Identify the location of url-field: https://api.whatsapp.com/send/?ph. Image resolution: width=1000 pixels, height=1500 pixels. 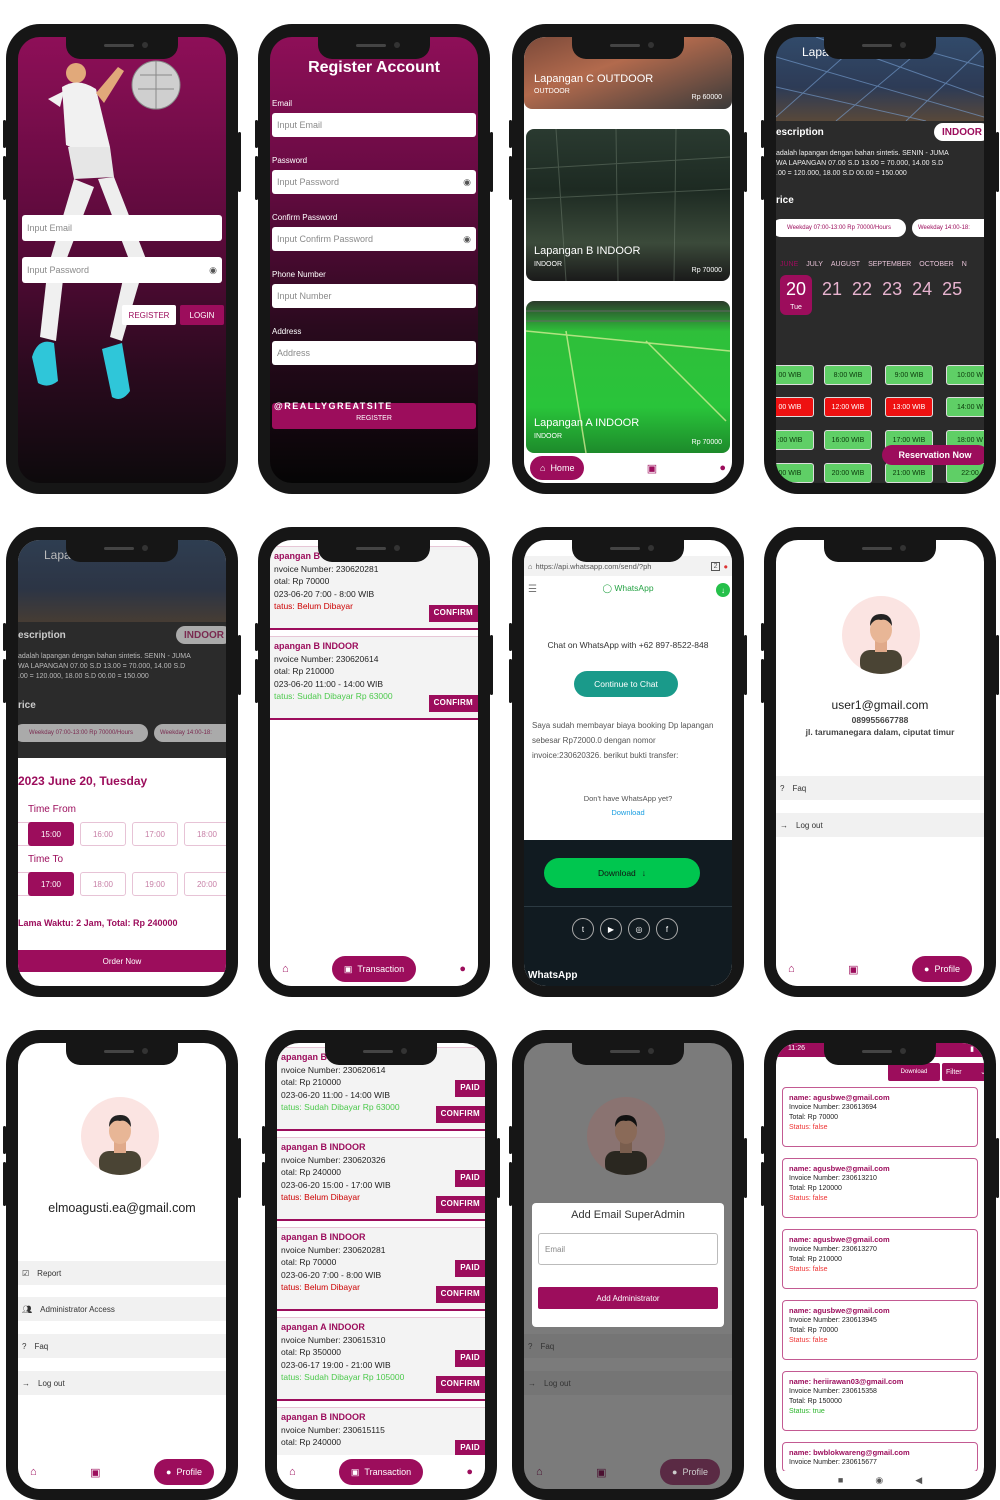
(622, 566).